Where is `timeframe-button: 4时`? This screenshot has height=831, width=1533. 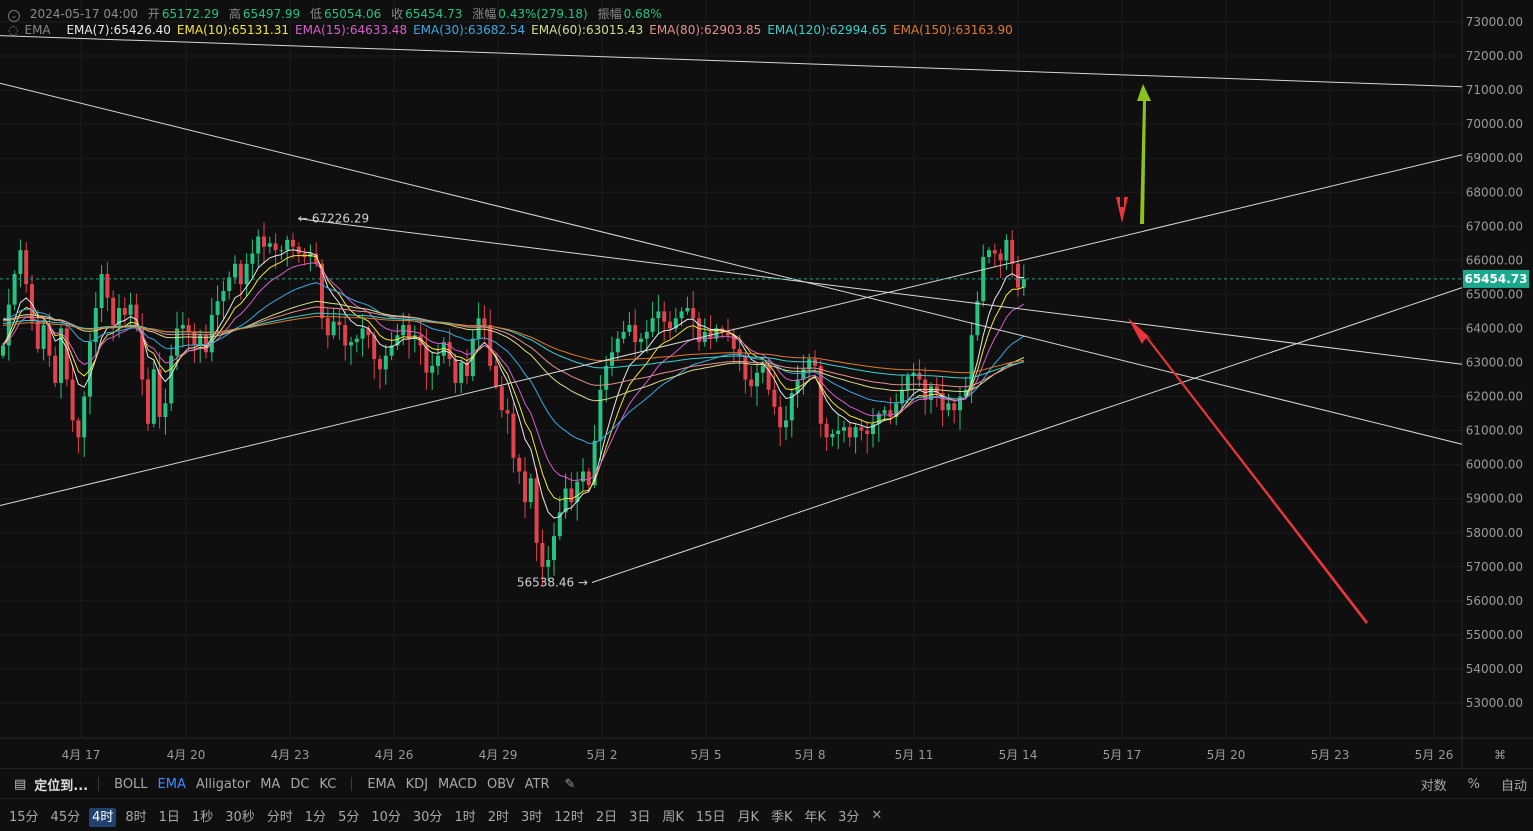
timeframe-button: 4时 is located at coordinates (103, 817).